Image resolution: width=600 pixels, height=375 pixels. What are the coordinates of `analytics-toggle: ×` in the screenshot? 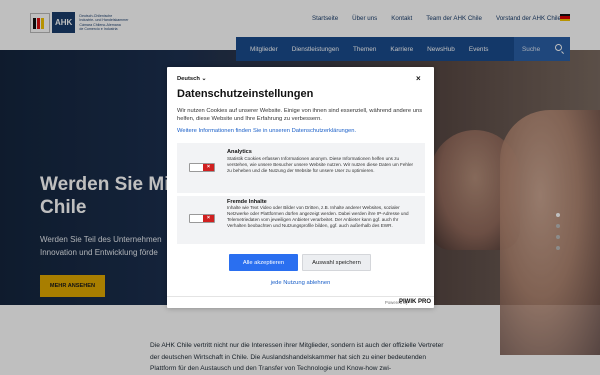 It's located at (202, 167).